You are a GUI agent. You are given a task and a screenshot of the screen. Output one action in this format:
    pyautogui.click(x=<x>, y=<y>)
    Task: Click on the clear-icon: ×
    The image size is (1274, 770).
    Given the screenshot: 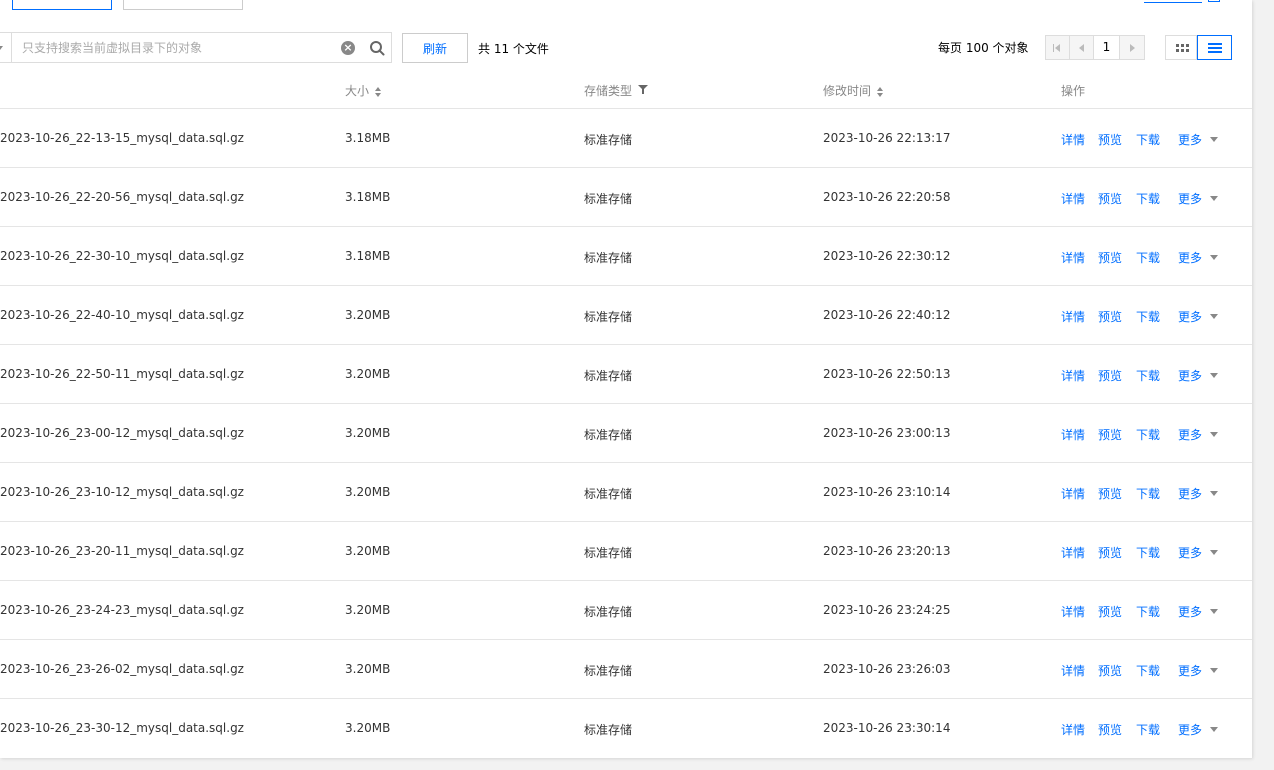 What is the action you would take?
    pyautogui.click(x=348, y=48)
    